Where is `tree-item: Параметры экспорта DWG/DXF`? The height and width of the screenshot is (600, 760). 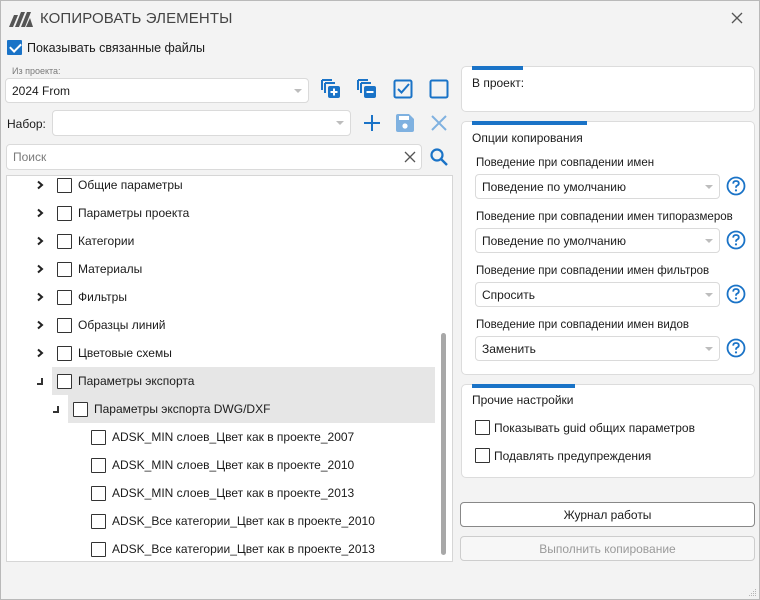 tree-item: Параметры экспорта DWG/DXF is located at coordinates (251, 409).